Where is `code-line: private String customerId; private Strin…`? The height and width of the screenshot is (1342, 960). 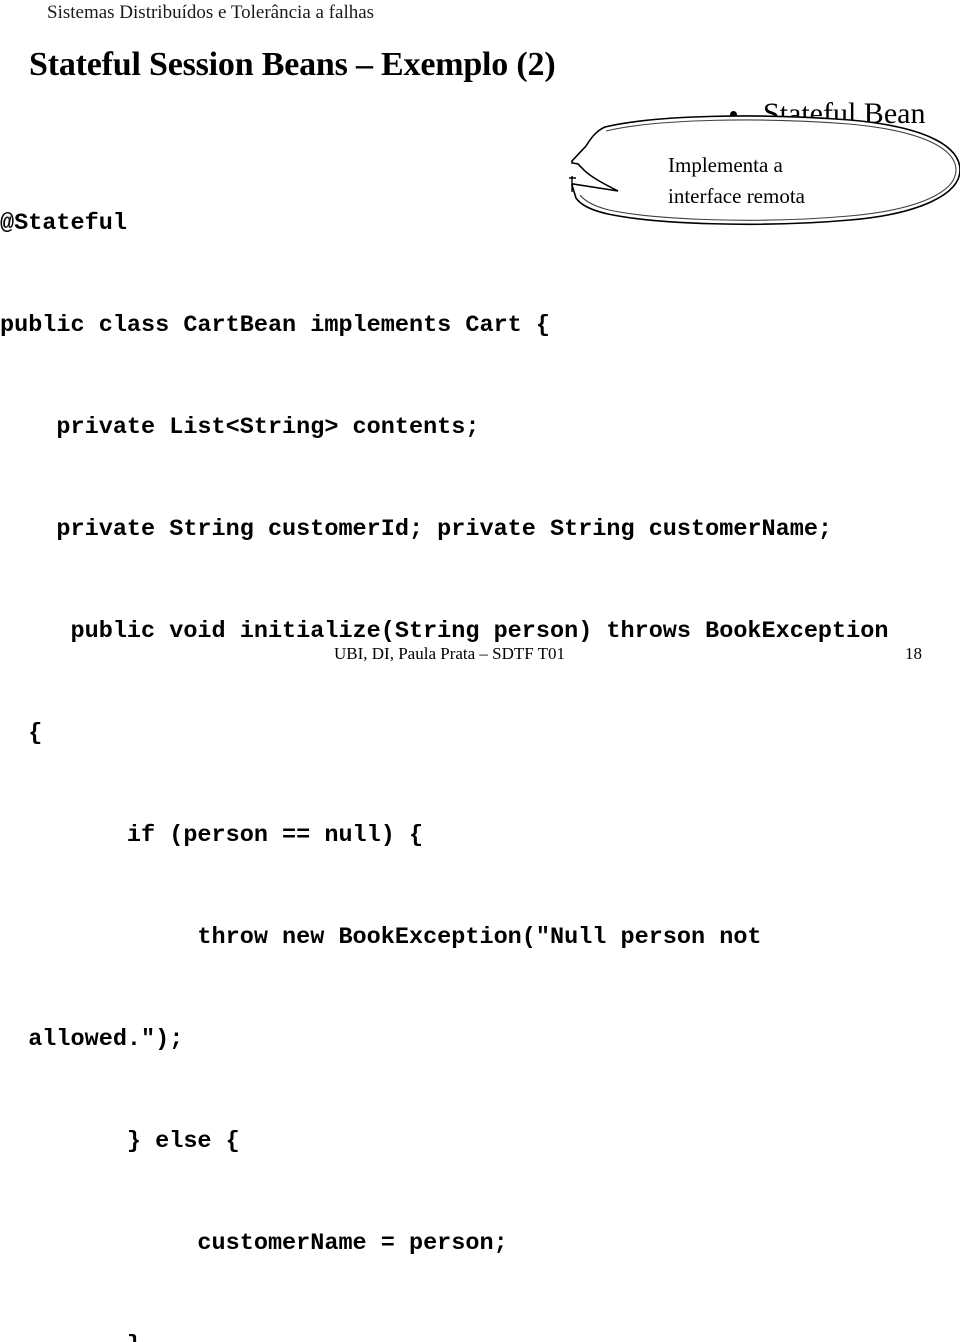 code-line: private String customerId; private Strin… is located at coordinates (416, 529).